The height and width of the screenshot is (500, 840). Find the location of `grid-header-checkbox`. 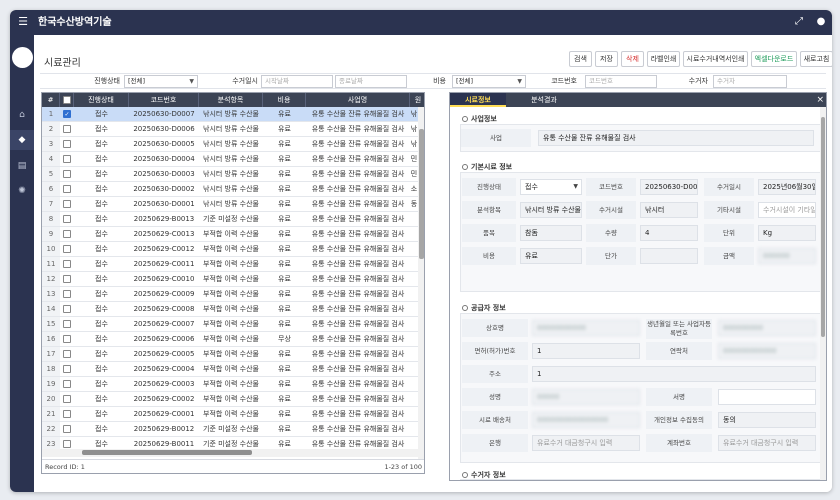

grid-header-checkbox is located at coordinates (67, 100).